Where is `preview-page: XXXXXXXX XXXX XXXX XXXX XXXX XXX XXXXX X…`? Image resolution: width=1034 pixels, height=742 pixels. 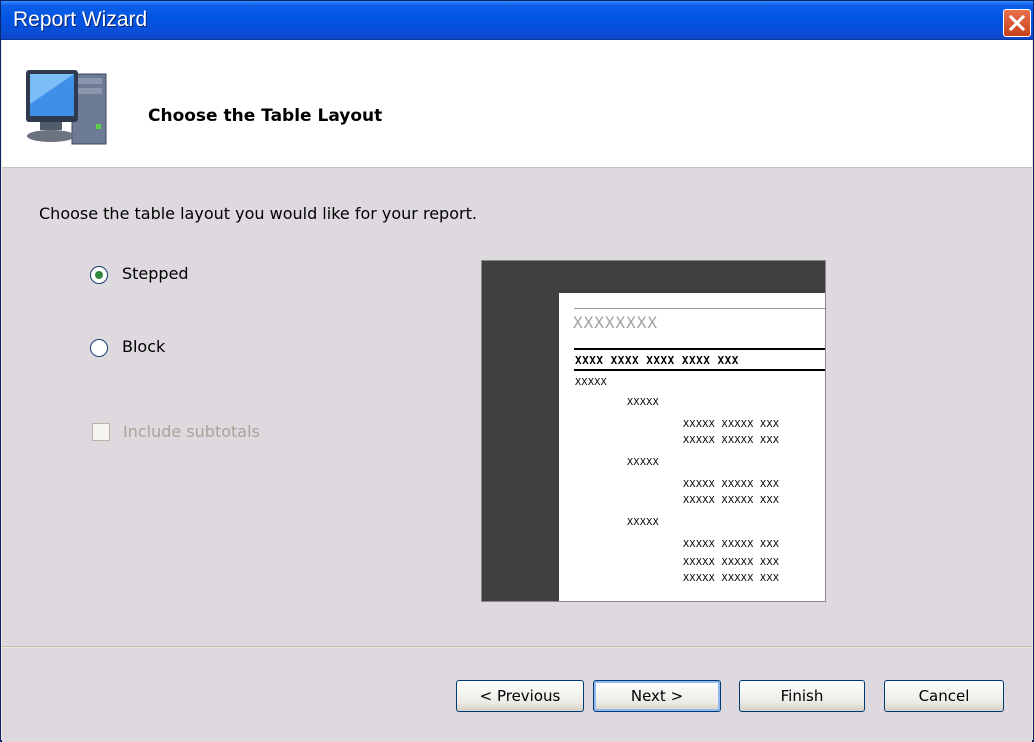
preview-page: XXXXXXXX XXXX XXXX XXXX XXXX XXX XXXXX X… is located at coordinates (692, 447).